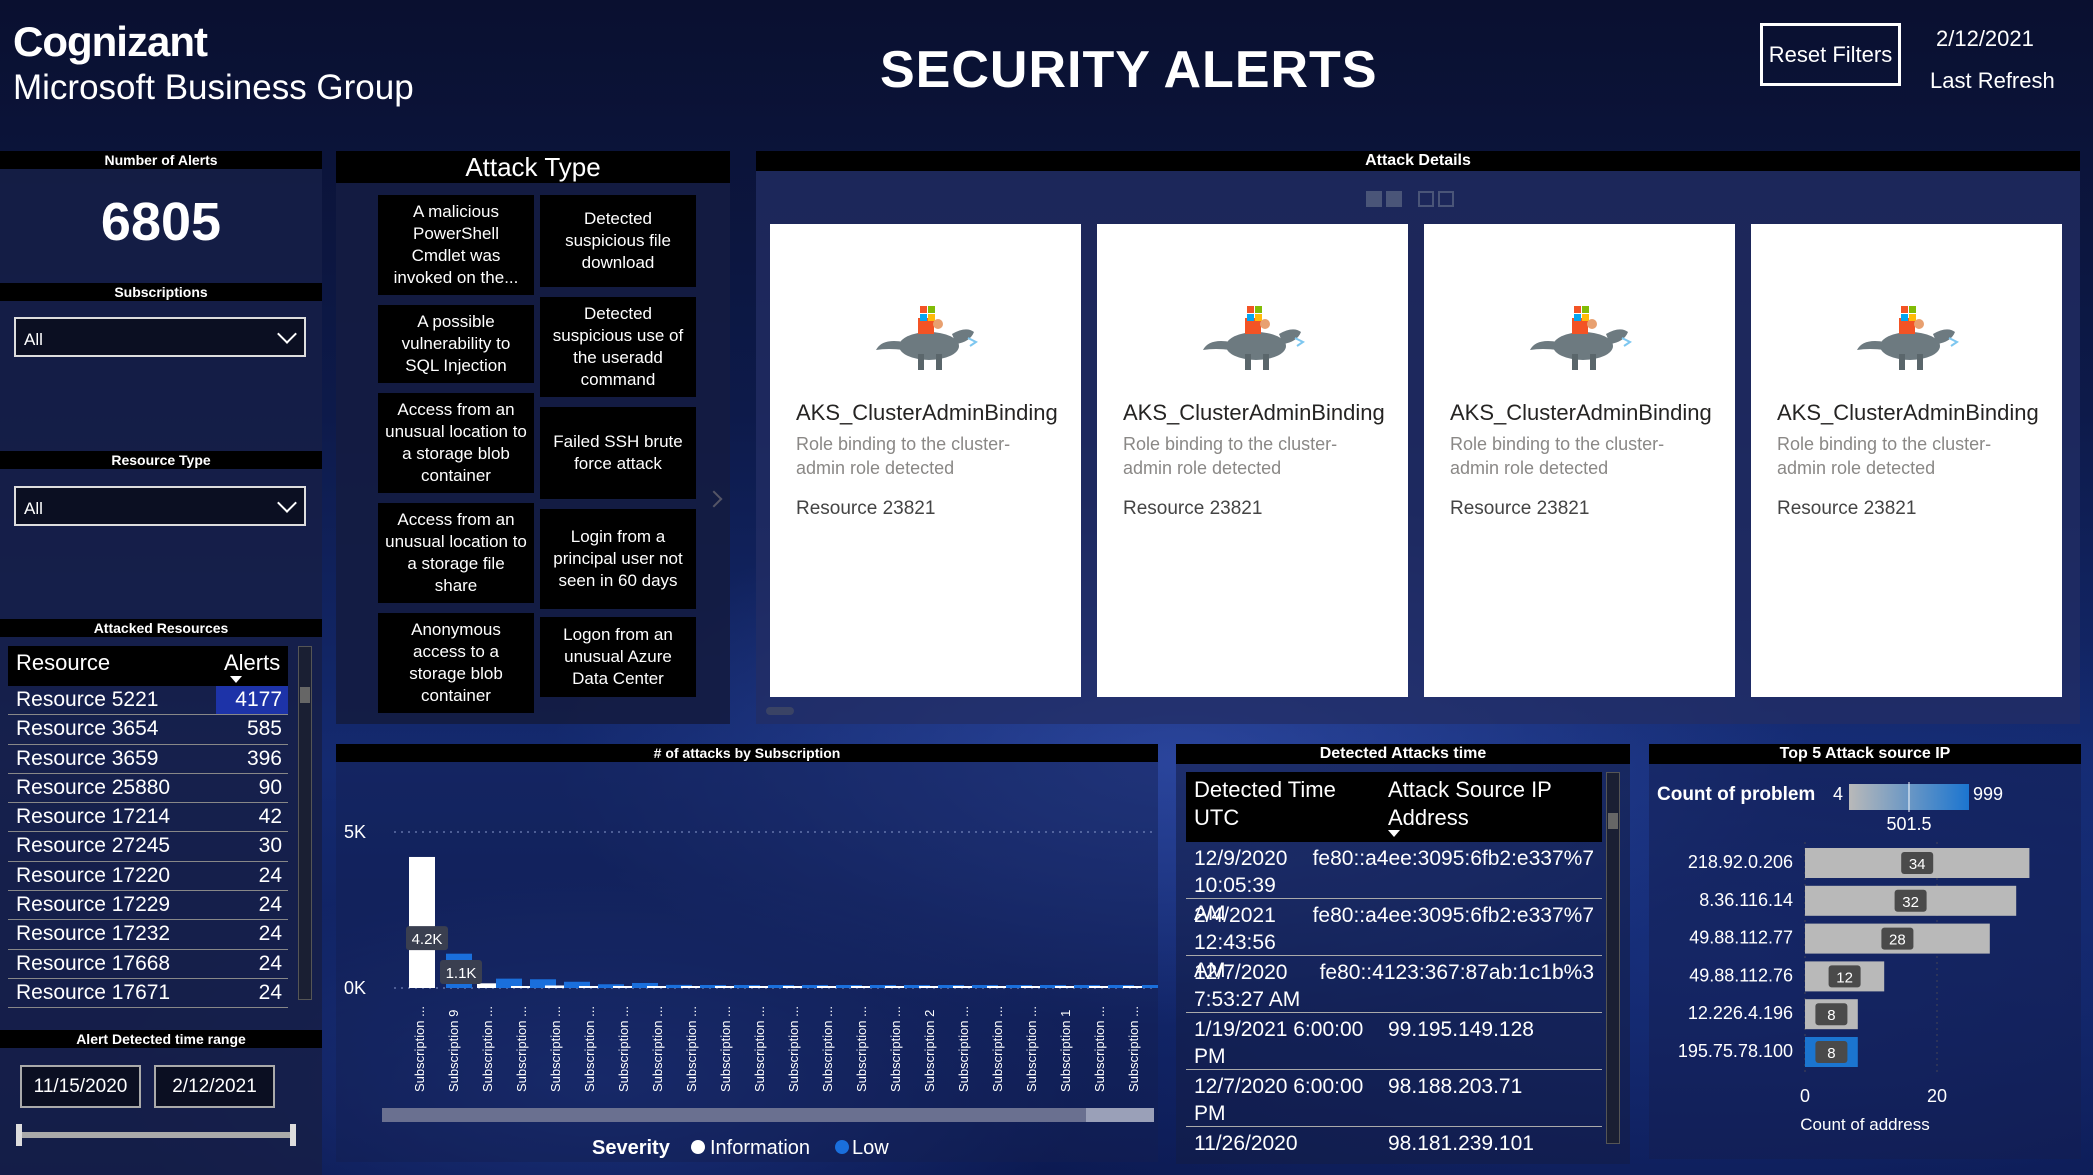  Describe the element at coordinates (768, 1115) in the screenshot. I see `chart-scrollbar` at that location.